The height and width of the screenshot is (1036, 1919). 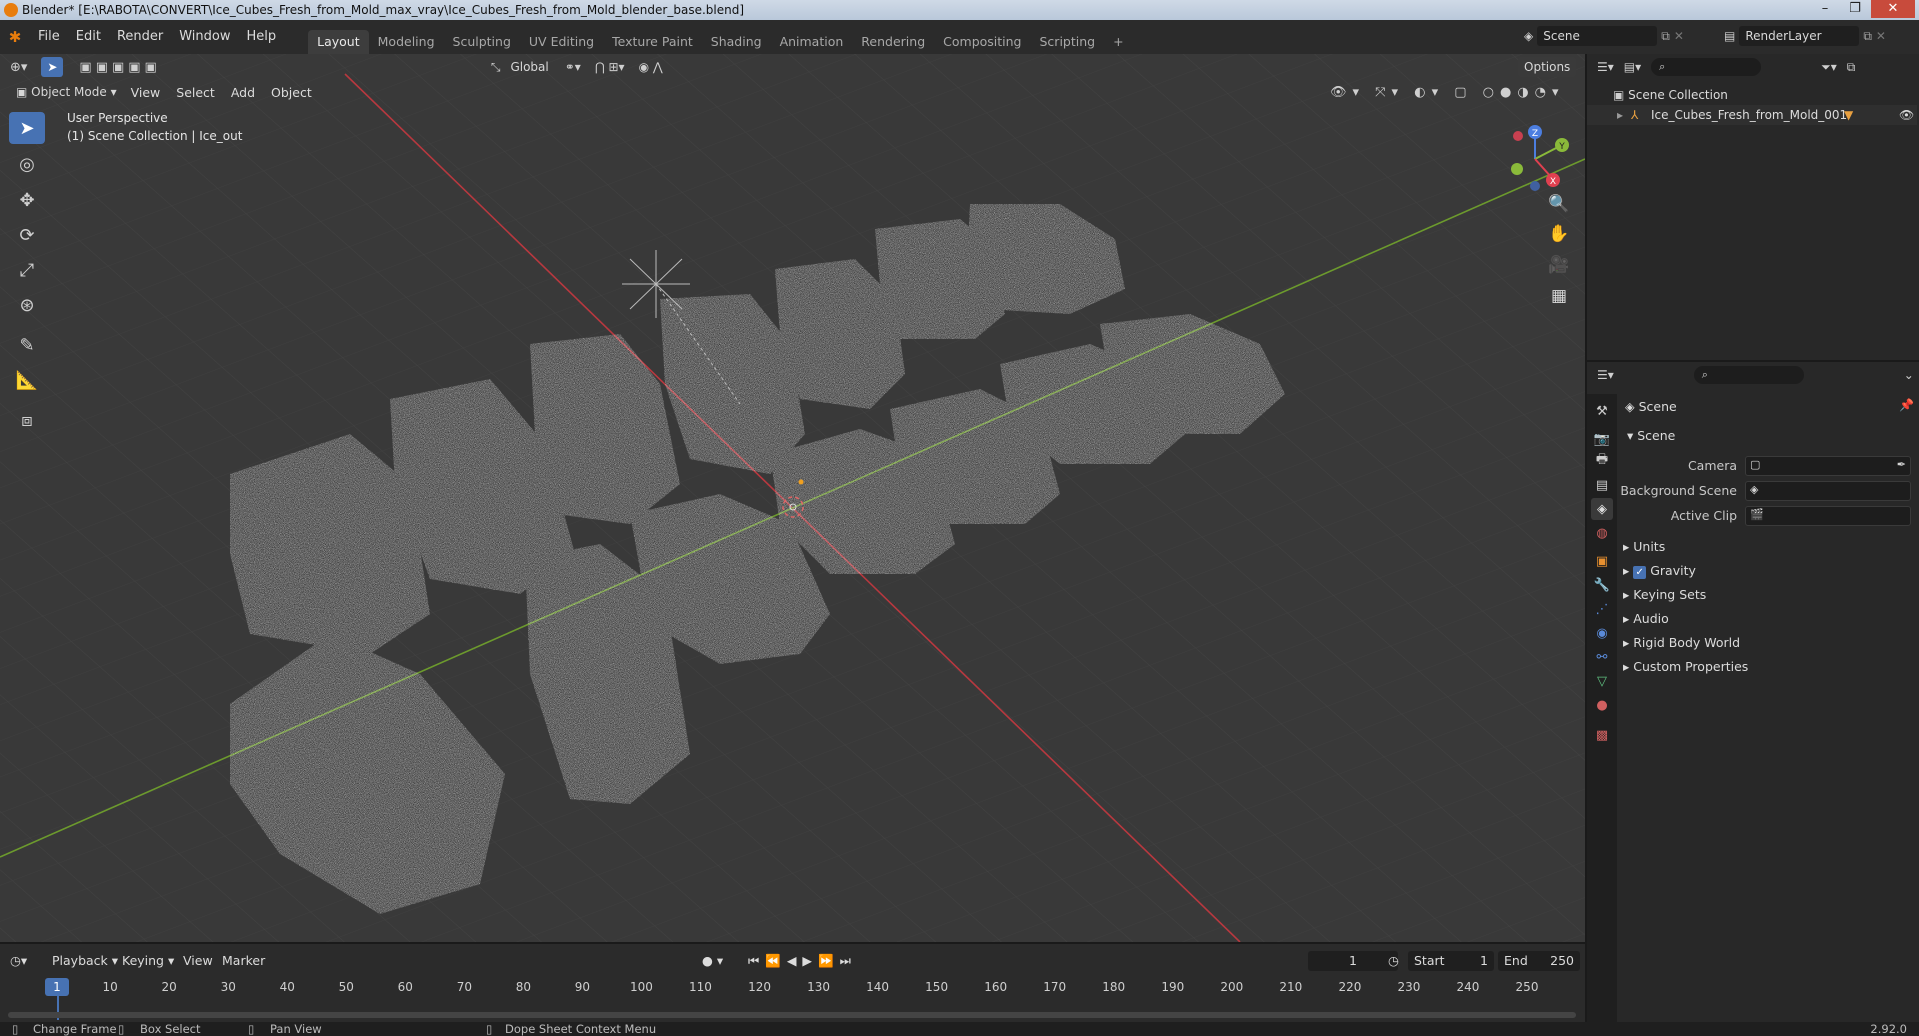 I want to click on proportional-edit-icon: ◉ ⋀, so click(x=651, y=67).